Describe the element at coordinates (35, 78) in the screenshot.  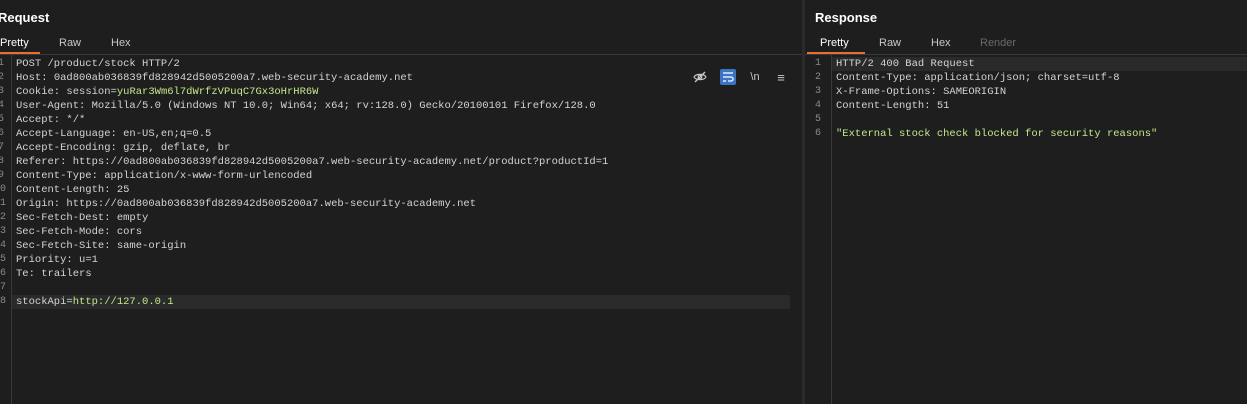
I see `header-name: Host:` at that location.